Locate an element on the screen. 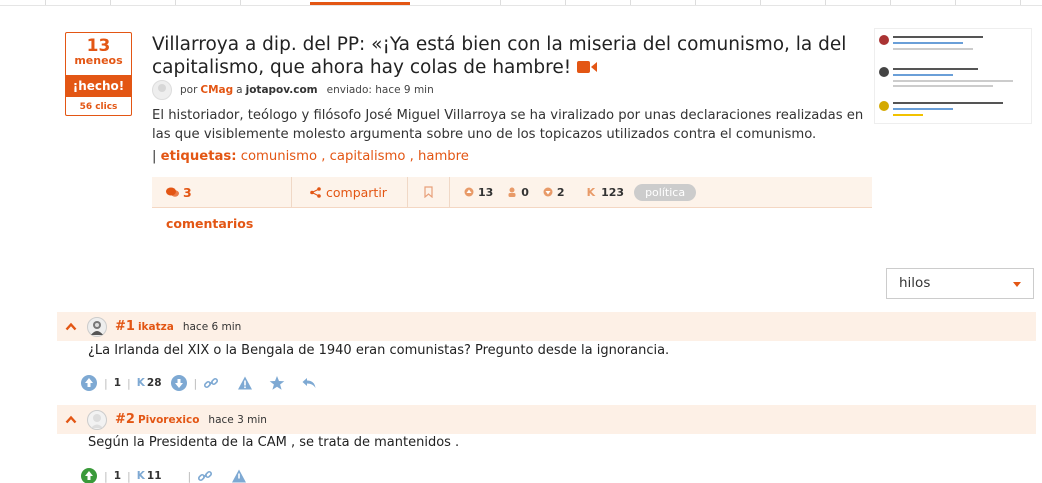  anonymous-votes: 0 is located at coordinates (518, 192).